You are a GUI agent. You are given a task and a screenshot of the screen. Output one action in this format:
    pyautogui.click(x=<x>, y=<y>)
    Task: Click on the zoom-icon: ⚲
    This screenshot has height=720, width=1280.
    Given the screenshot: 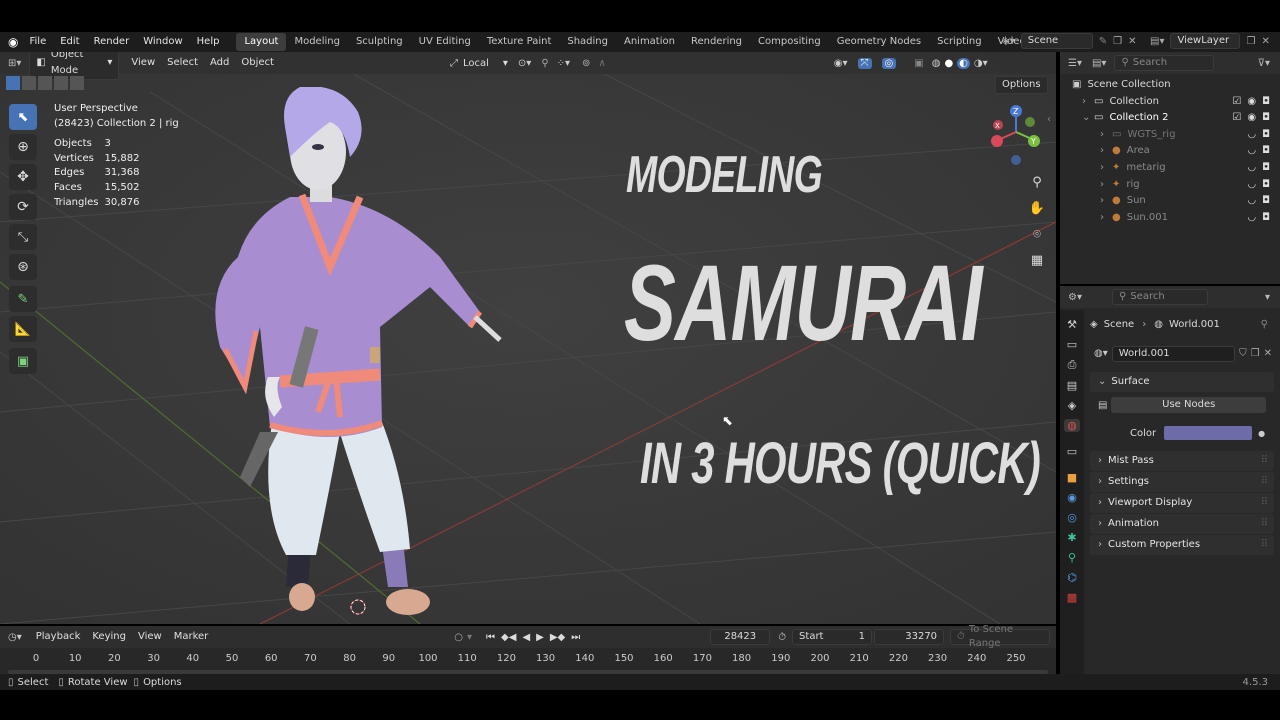 What is the action you would take?
    pyautogui.click(x=1037, y=182)
    